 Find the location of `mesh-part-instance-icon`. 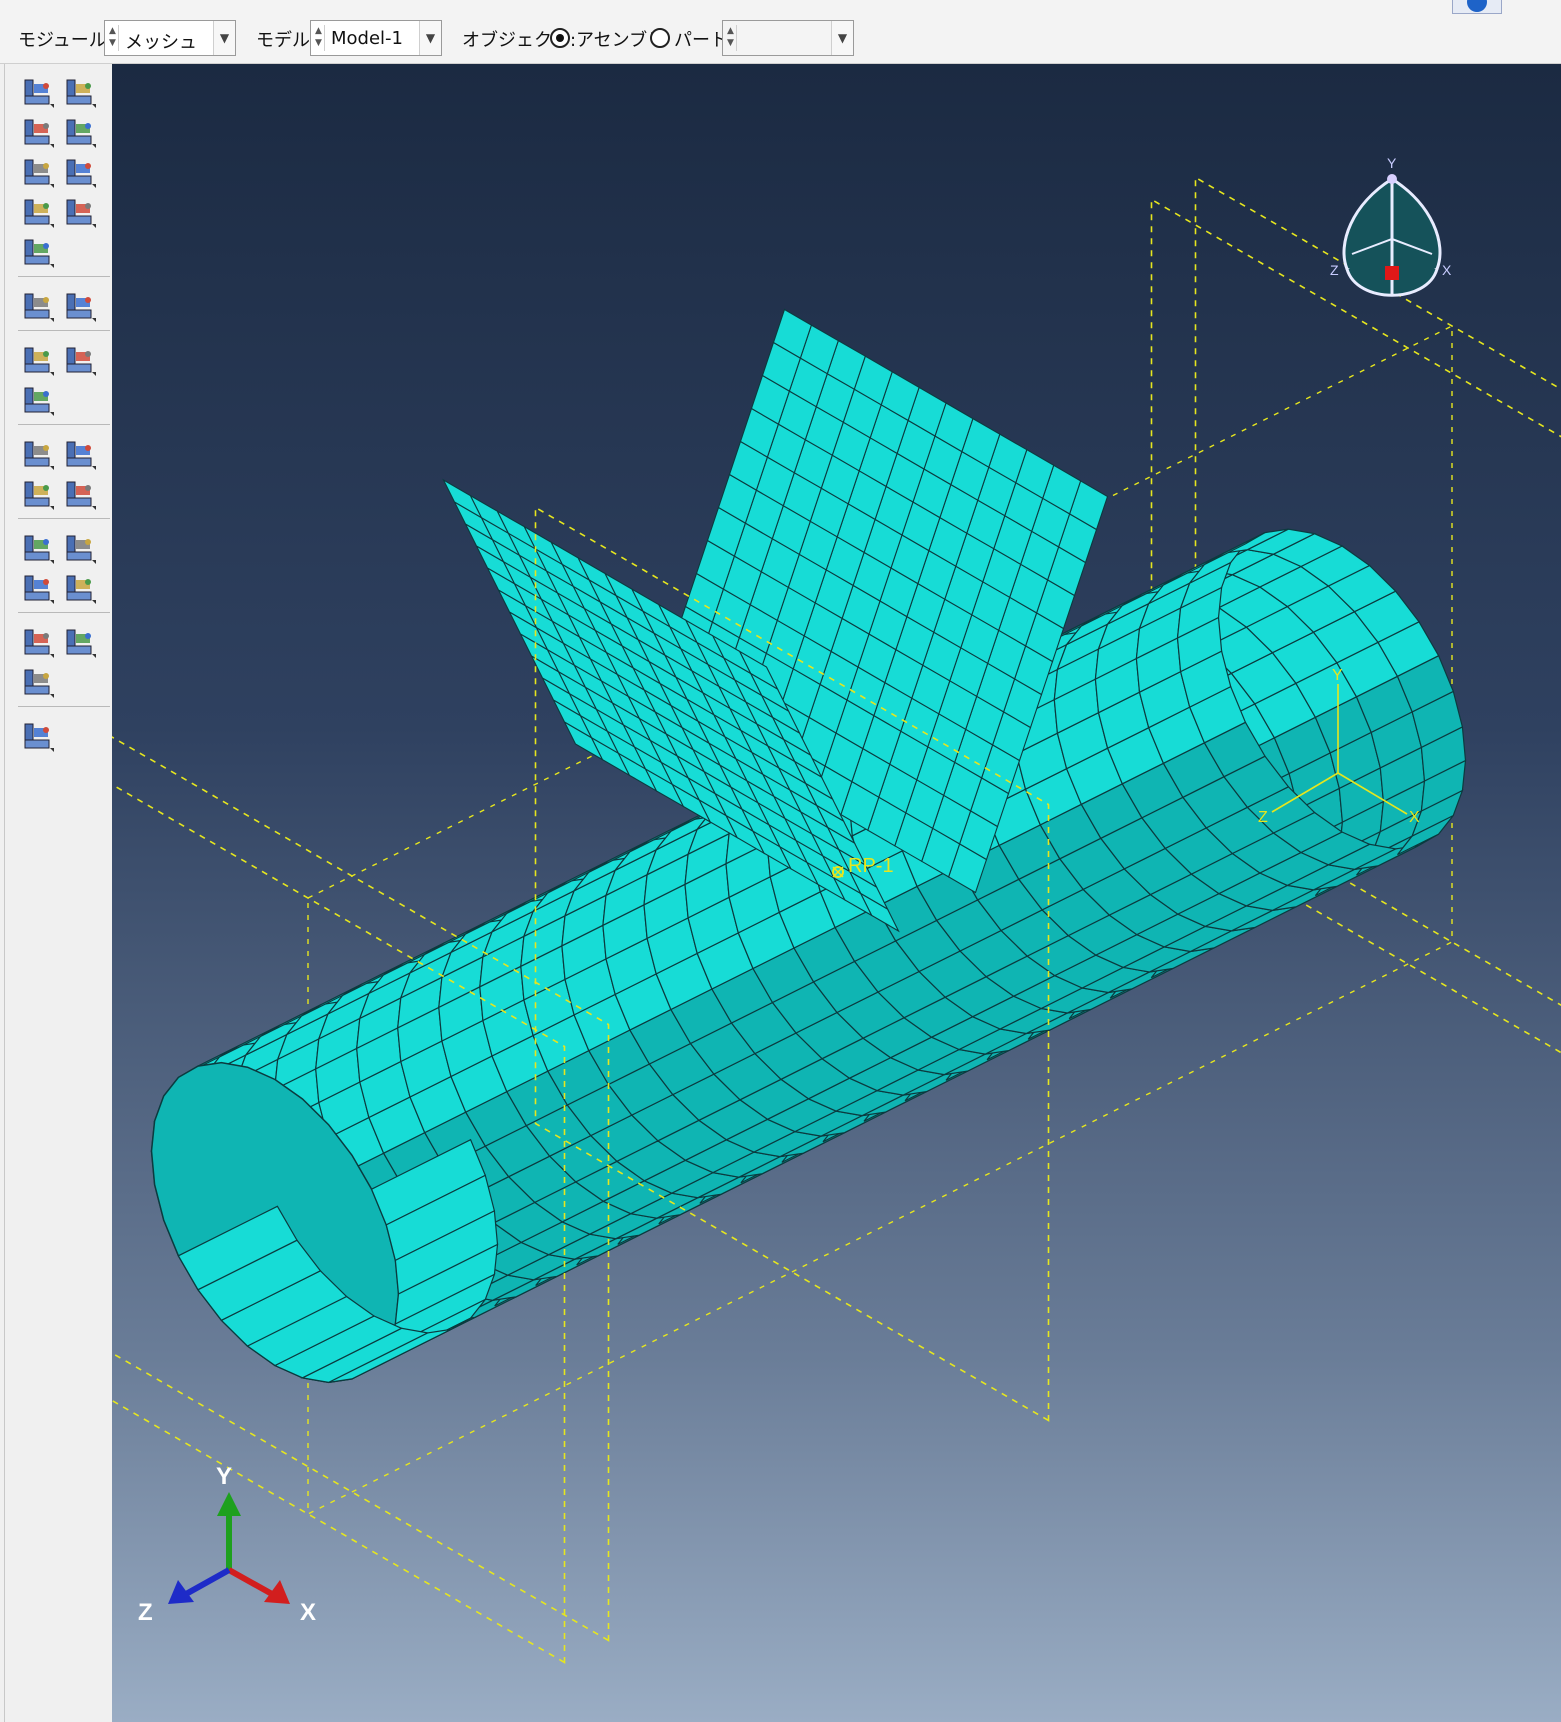

mesh-part-instance-icon is located at coordinates (38, 252).